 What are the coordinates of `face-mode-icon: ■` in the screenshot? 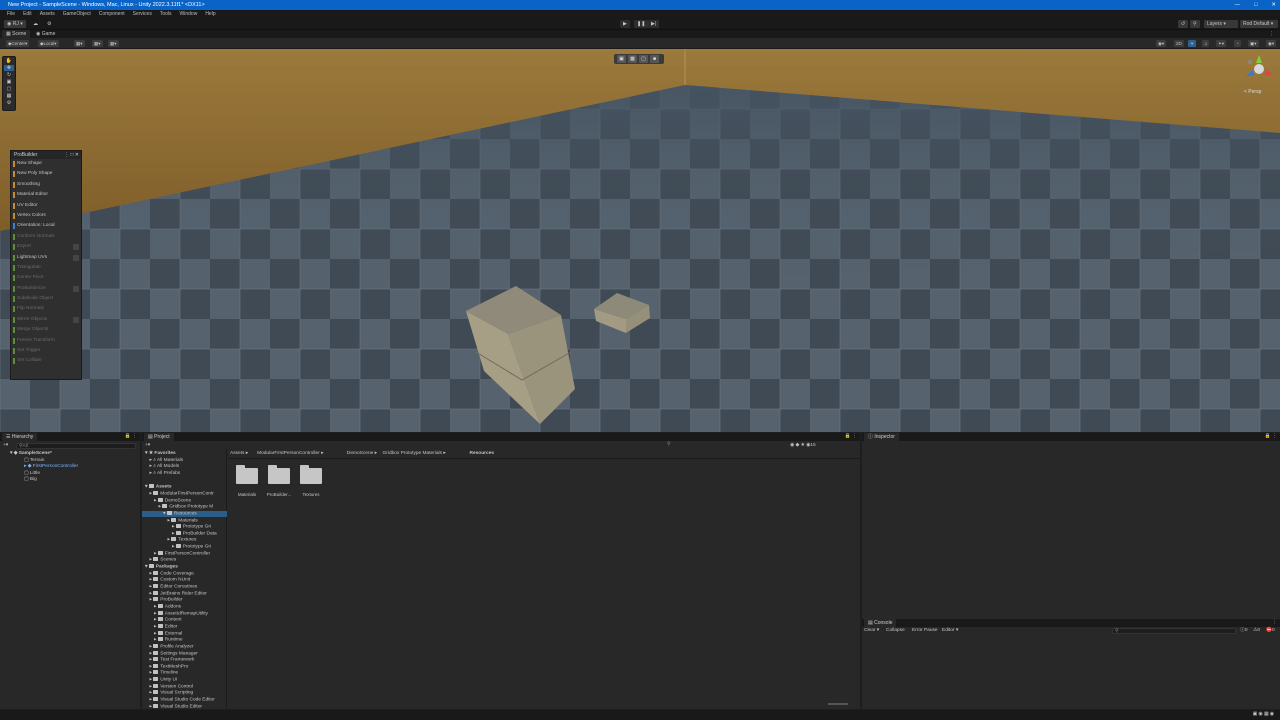 It's located at (654, 59).